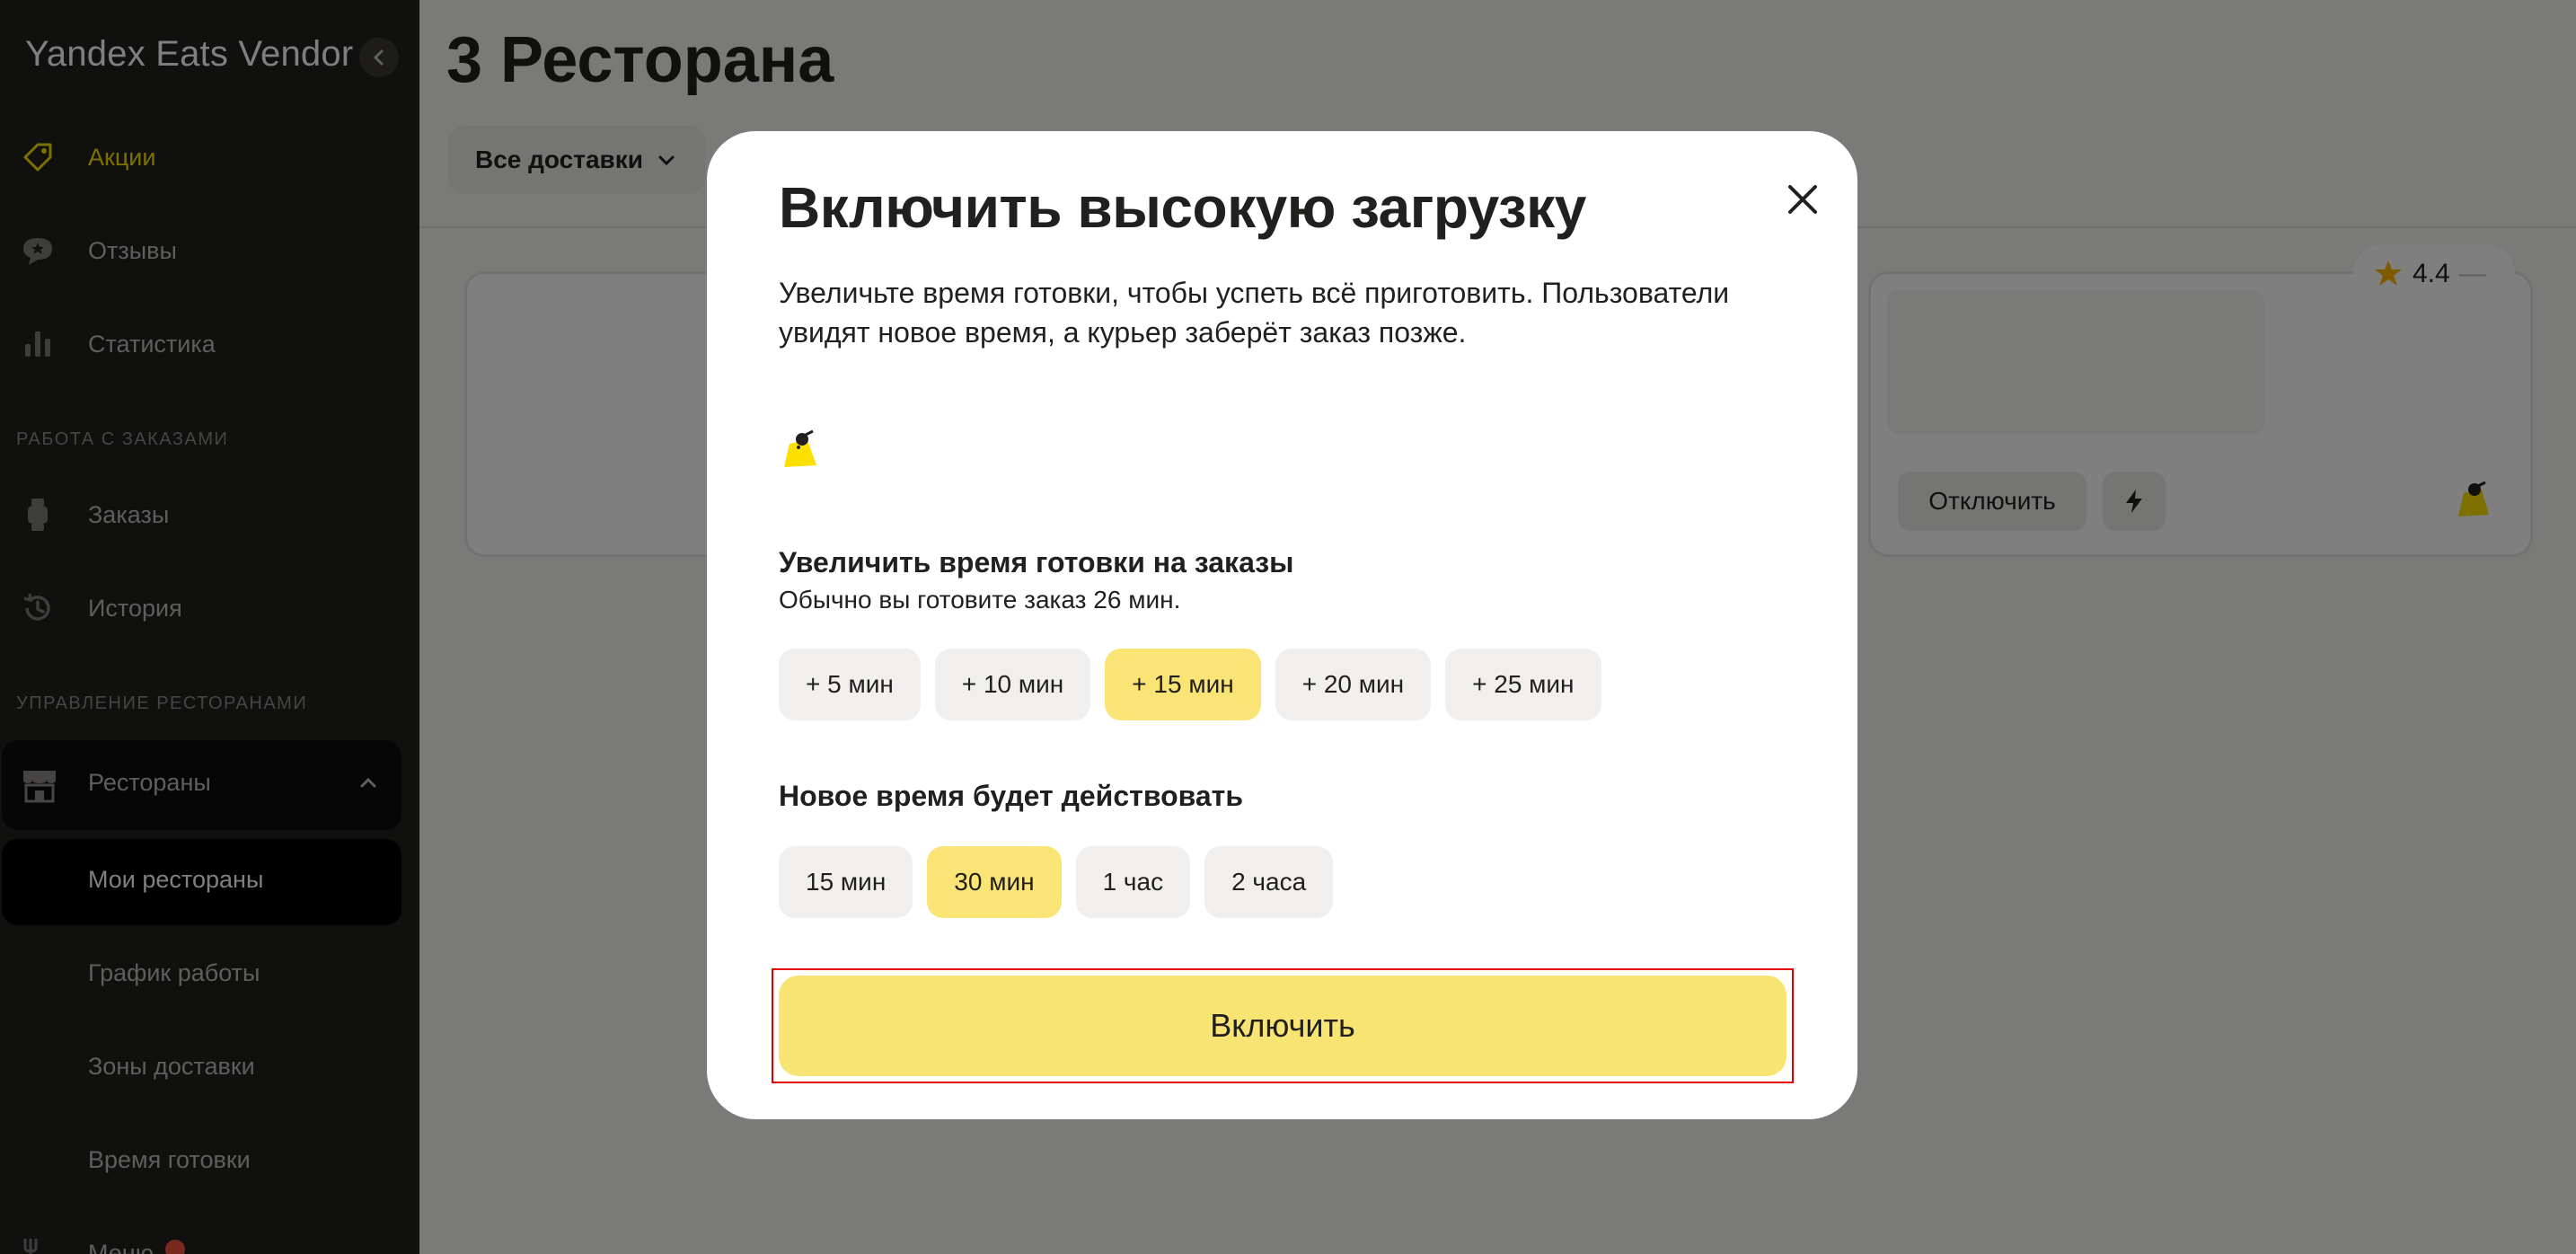 This screenshot has height=1254, width=2576. What do you see at coordinates (1013, 685) in the screenshot?
I see `increase-option-10: + 10 мин` at bounding box center [1013, 685].